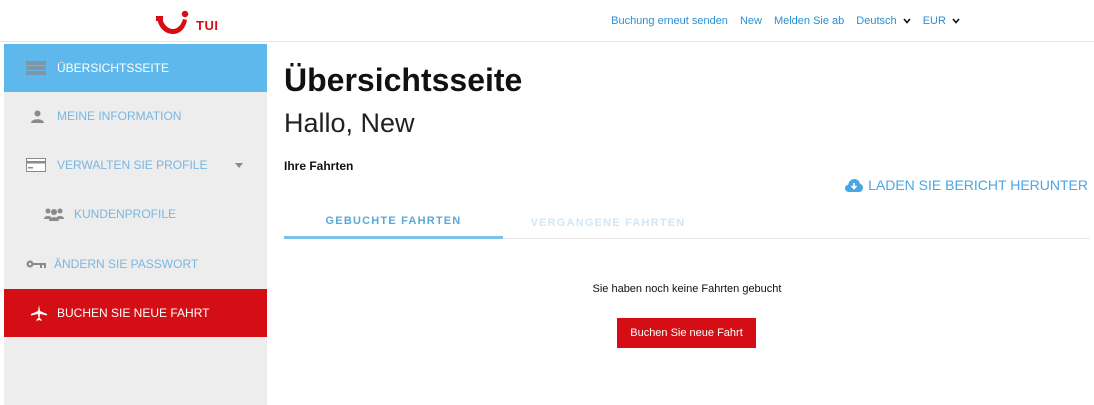  Describe the element at coordinates (36, 165) in the screenshot. I see `card-icon` at that location.